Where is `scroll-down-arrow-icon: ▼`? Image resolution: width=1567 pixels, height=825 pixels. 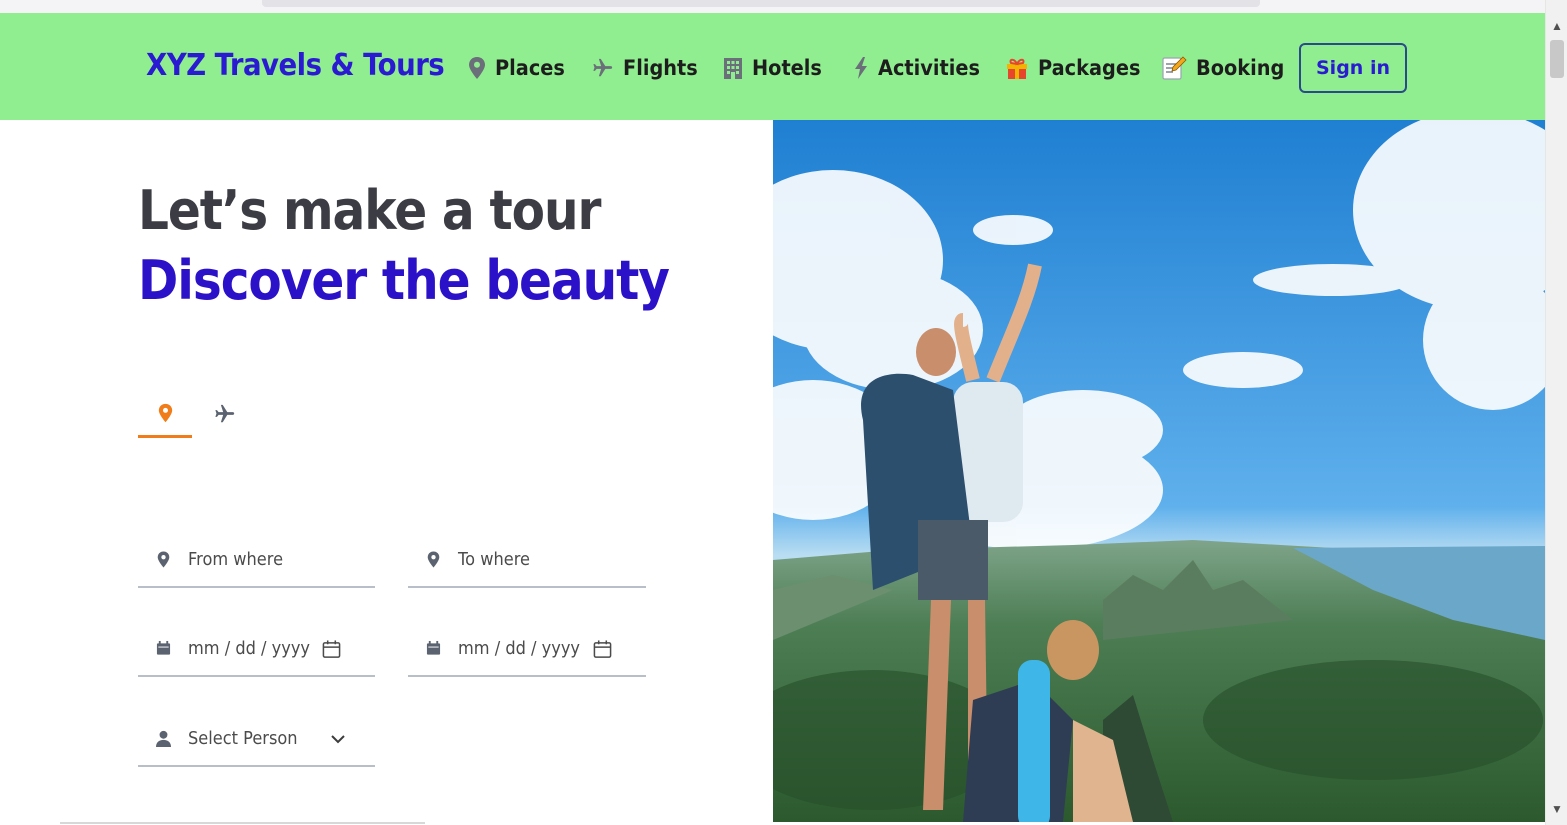
scroll-down-arrow-icon: ▼ is located at coordinates (1556, 809).